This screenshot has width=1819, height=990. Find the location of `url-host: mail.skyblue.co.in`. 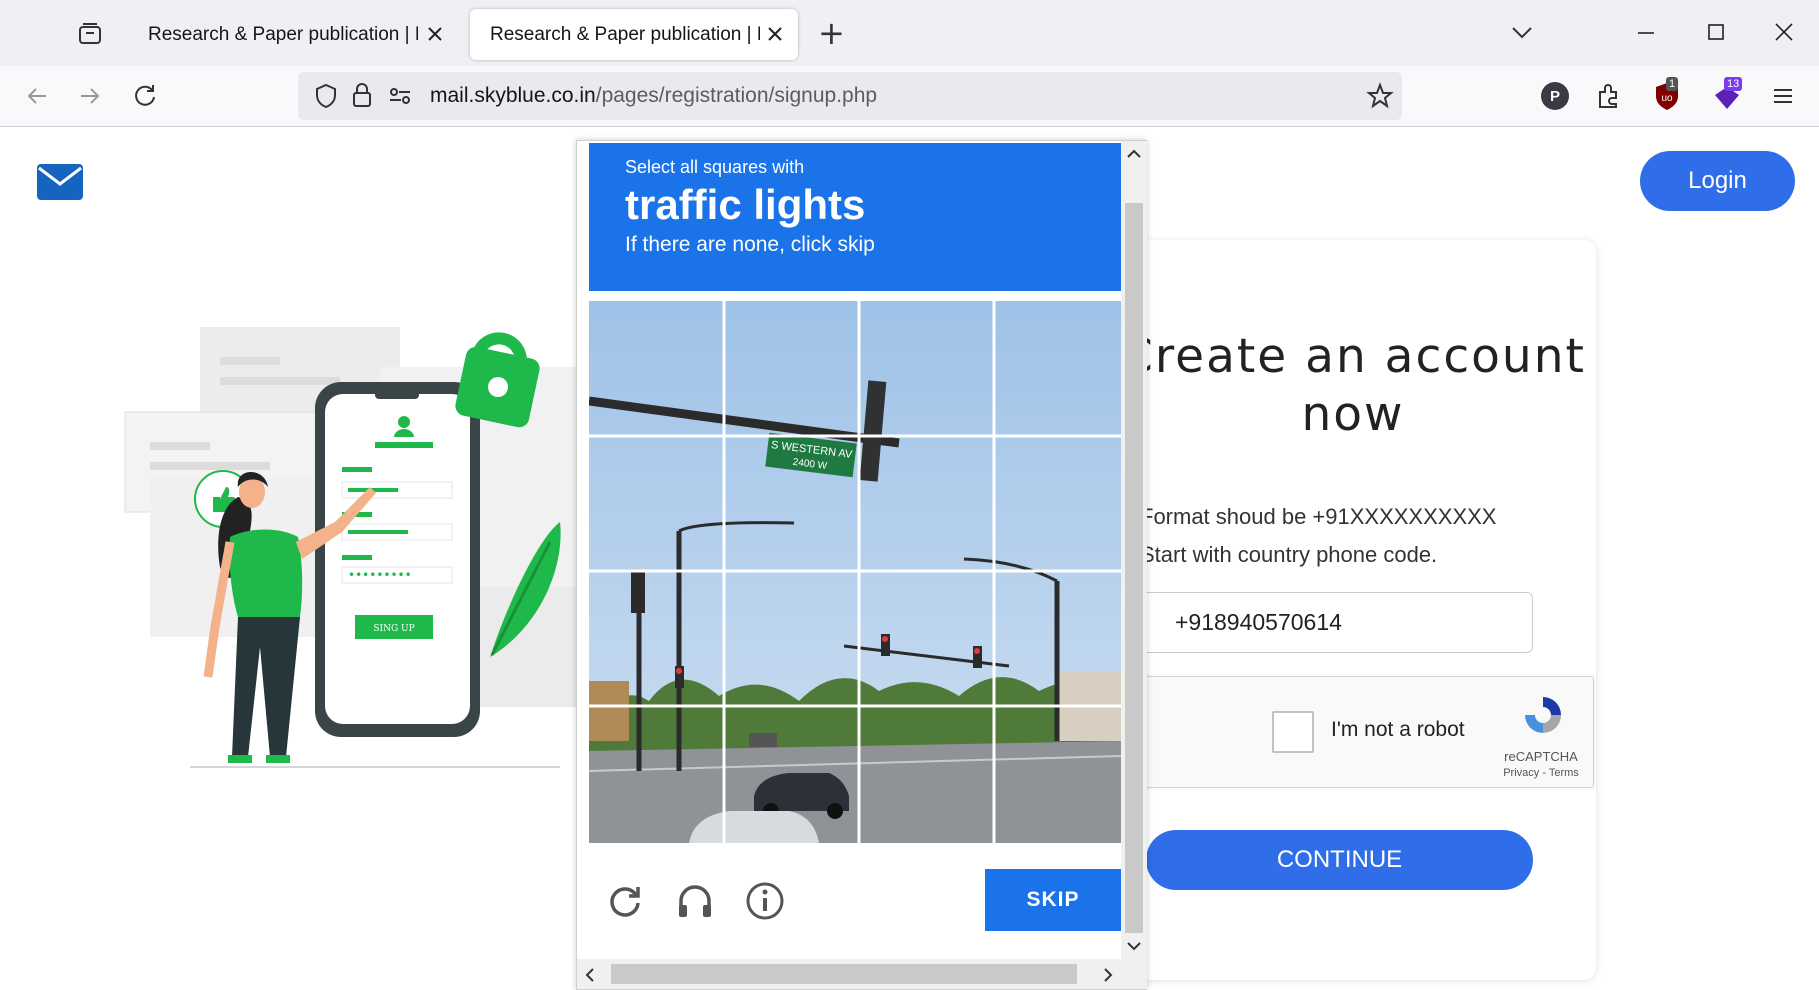

url-host: mail.skyblue.co.in is located at coordinates (513, 95).